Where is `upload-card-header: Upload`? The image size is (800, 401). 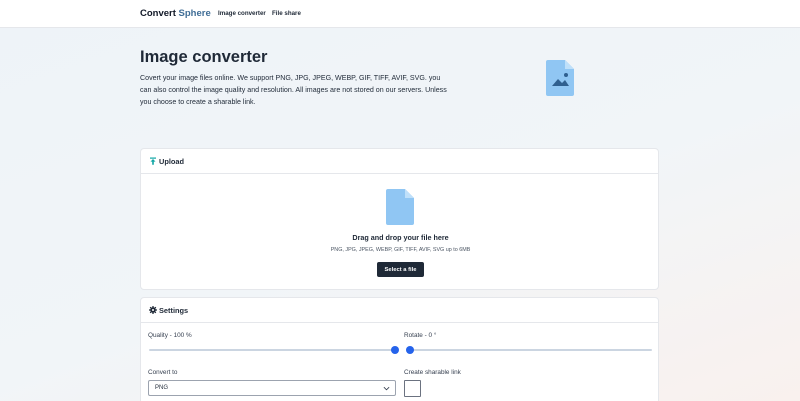
upload-card-header: Upload is located at coordinates (399, 161).